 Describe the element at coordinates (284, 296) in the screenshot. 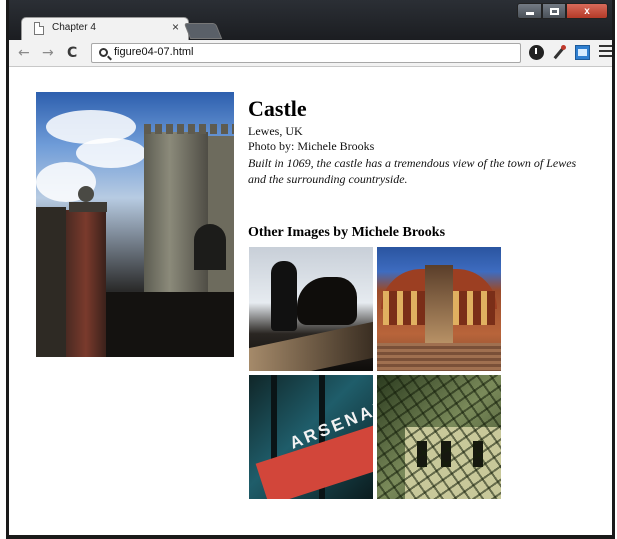

I see `figure-silhouette` at that location.